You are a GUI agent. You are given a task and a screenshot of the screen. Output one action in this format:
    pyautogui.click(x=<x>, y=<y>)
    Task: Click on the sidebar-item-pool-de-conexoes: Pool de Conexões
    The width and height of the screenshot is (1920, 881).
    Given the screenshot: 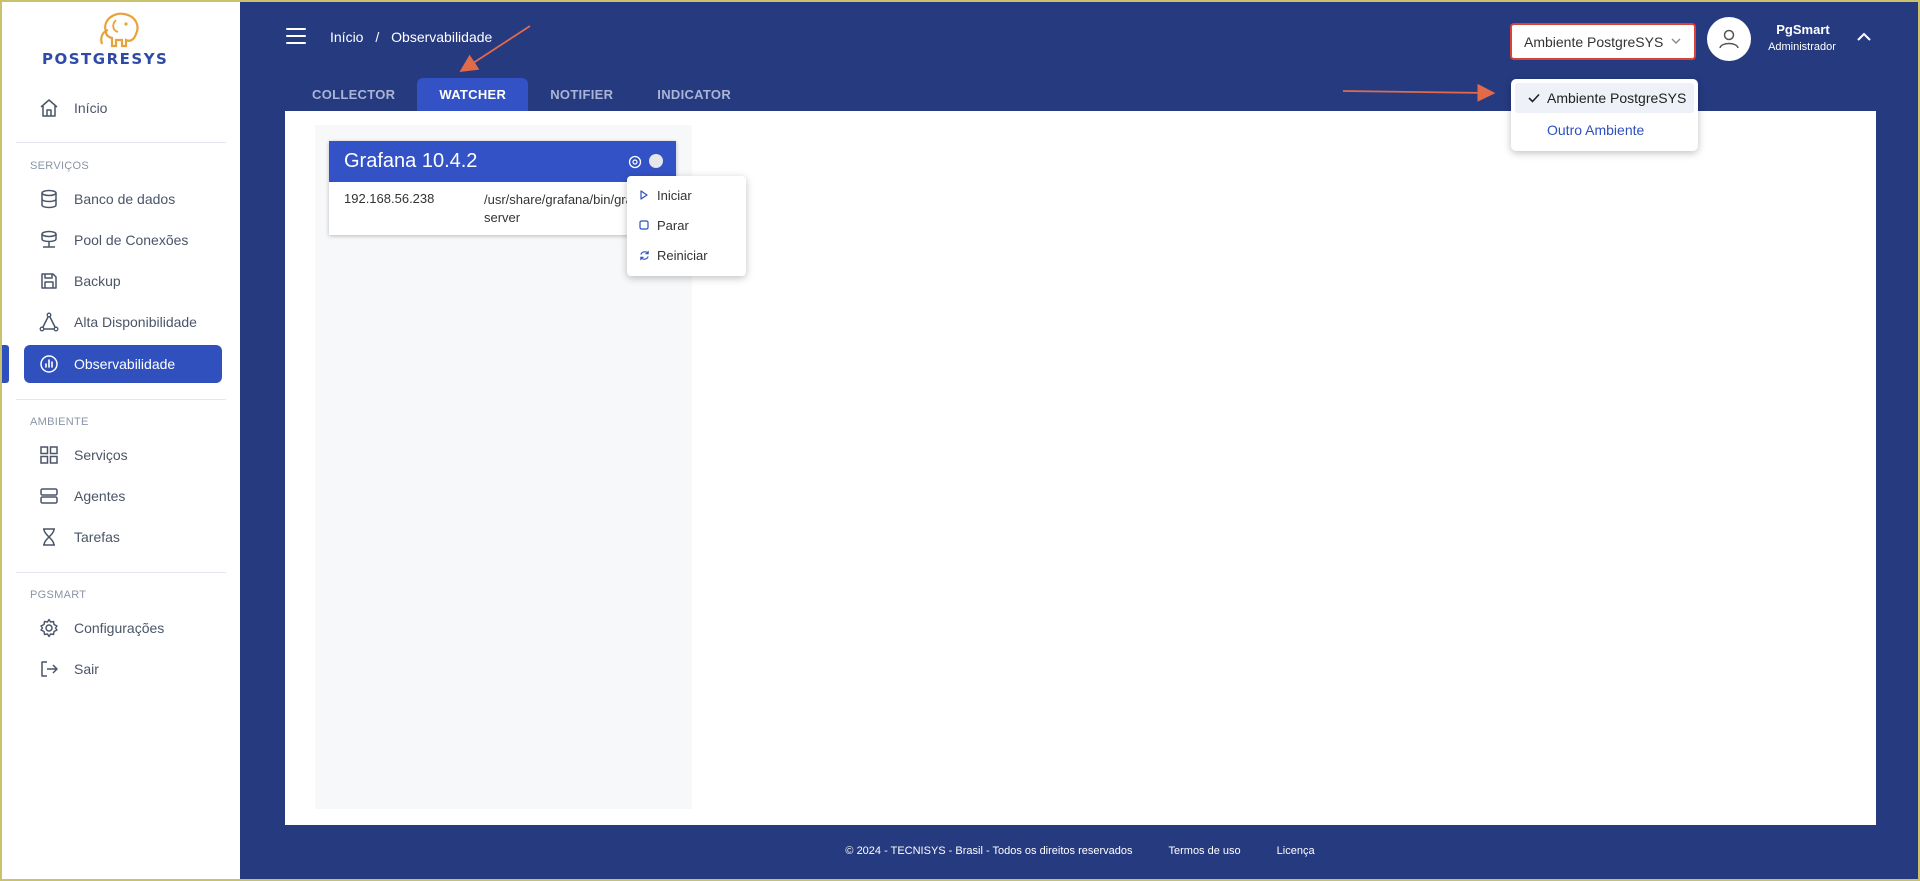 What is the action you would take?
    pyautogui.click(x=123, y=240)
    